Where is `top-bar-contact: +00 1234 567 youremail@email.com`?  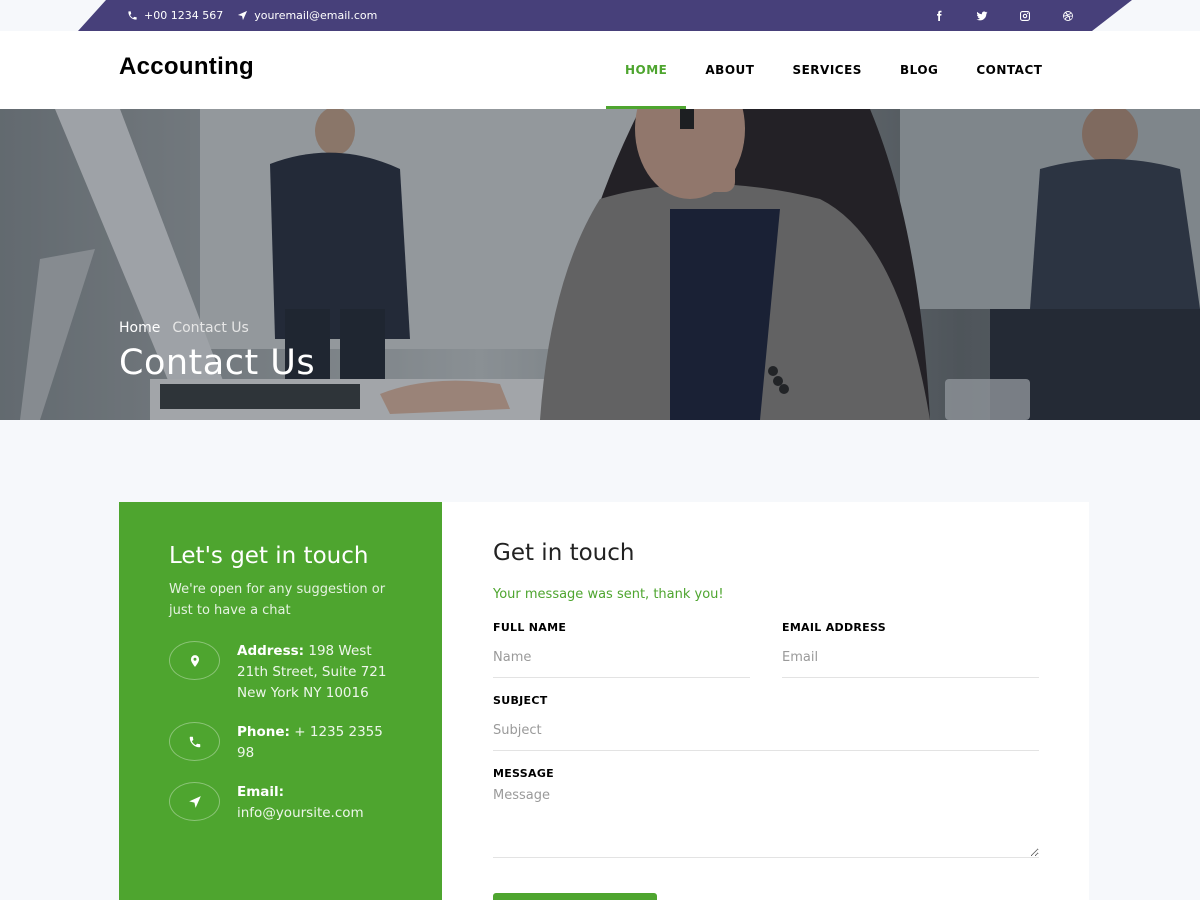 top-bar-contact: +00 1234 567 youremail@email.com is located at coordinates (252, 15).